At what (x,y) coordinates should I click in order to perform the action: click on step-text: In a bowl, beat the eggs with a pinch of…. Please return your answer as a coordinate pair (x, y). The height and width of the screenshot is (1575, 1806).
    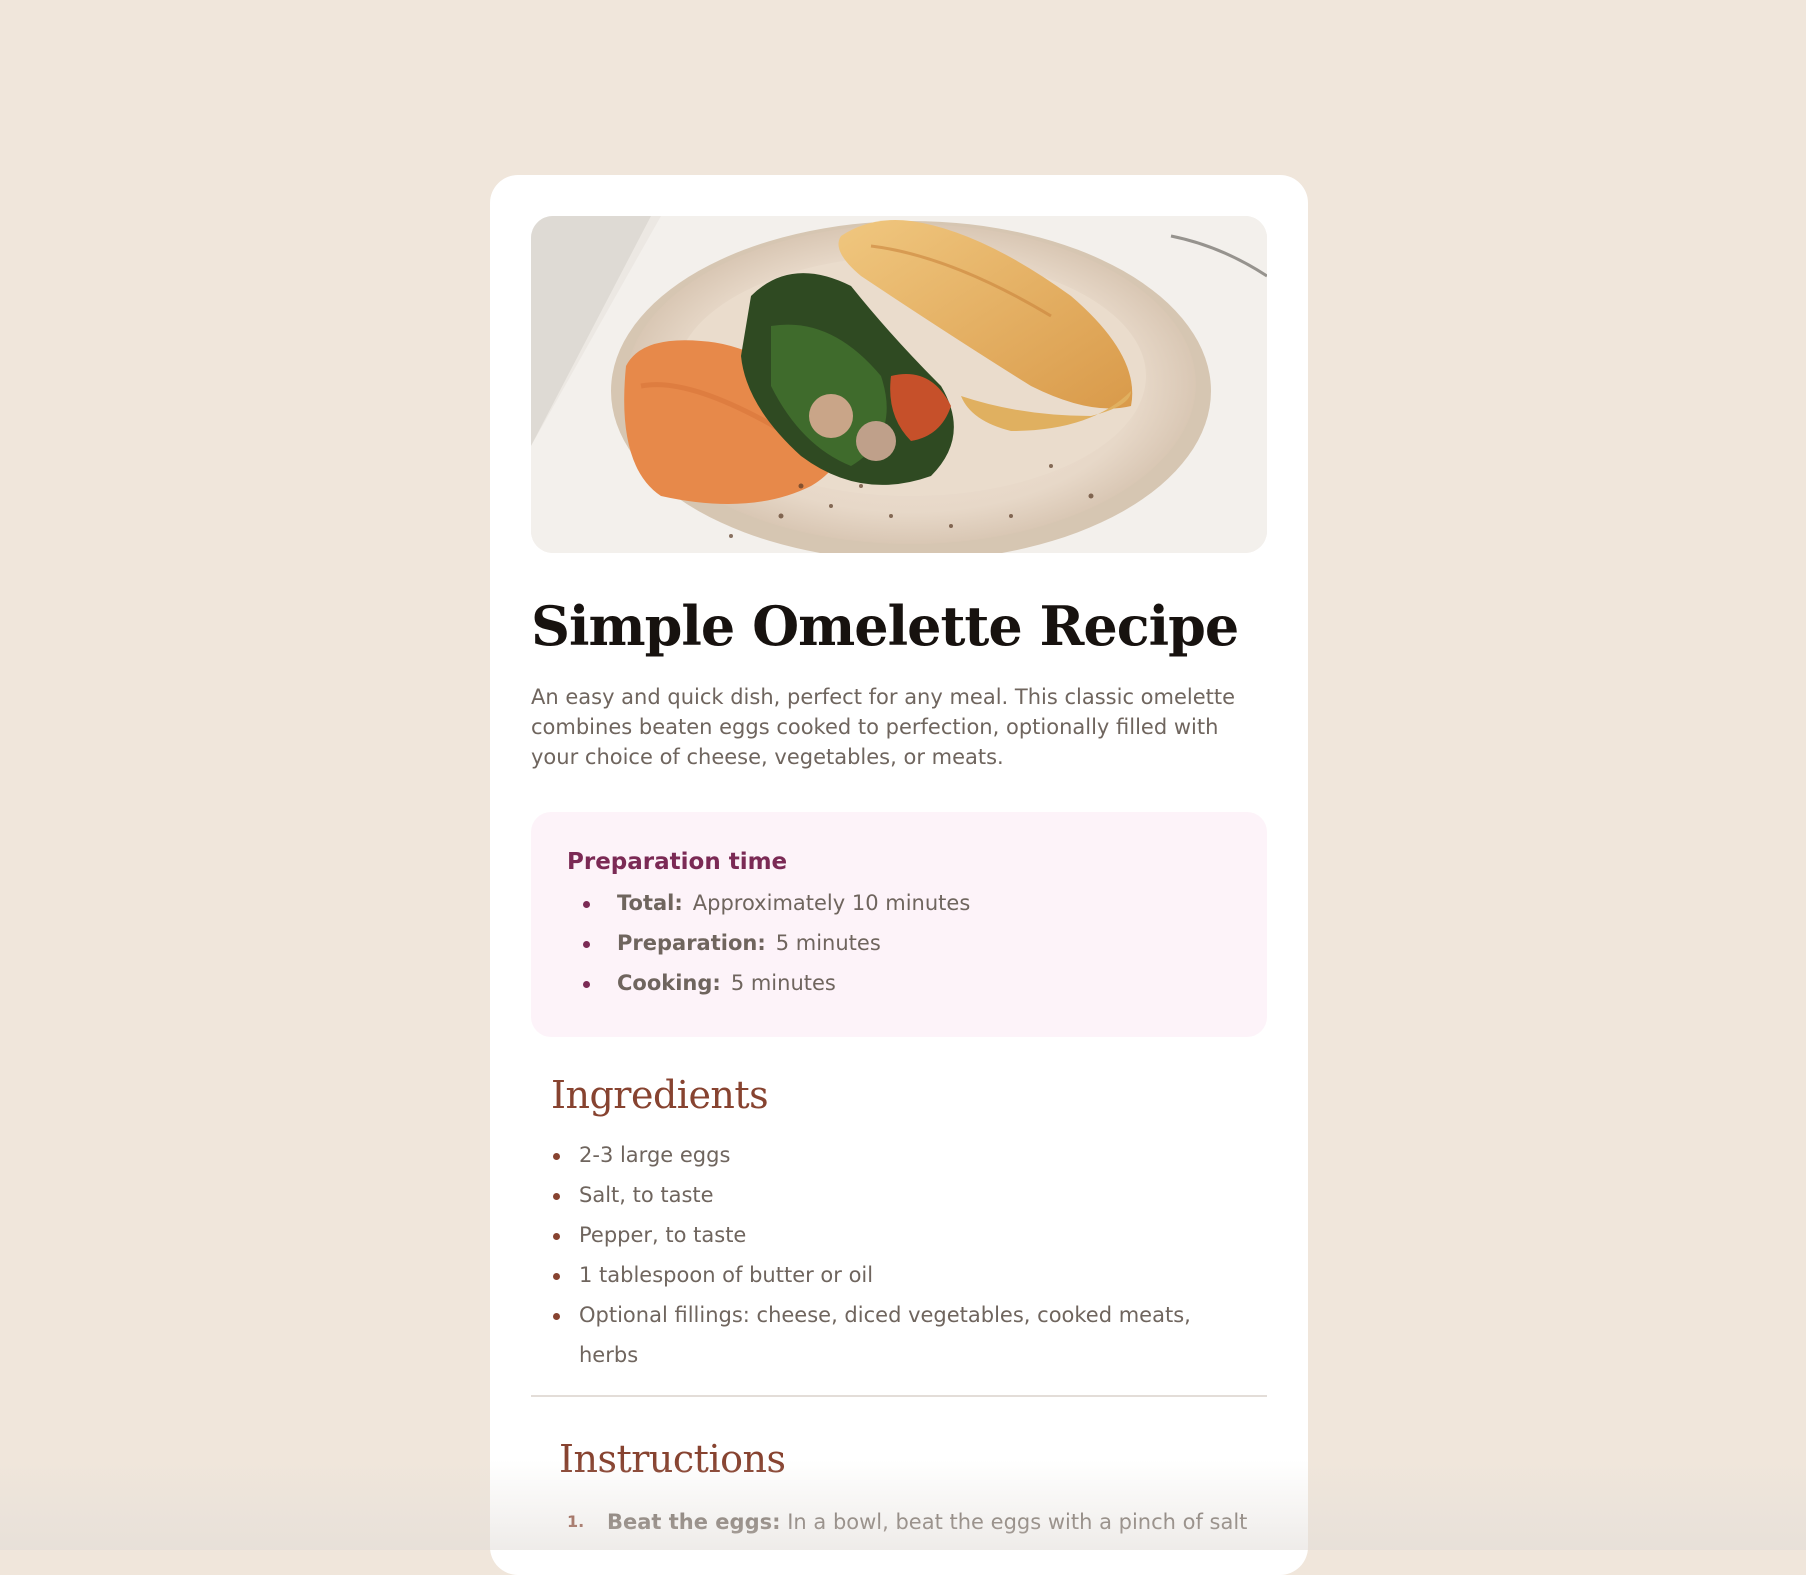
    Looking at the image, I should click on (1017, 1522).